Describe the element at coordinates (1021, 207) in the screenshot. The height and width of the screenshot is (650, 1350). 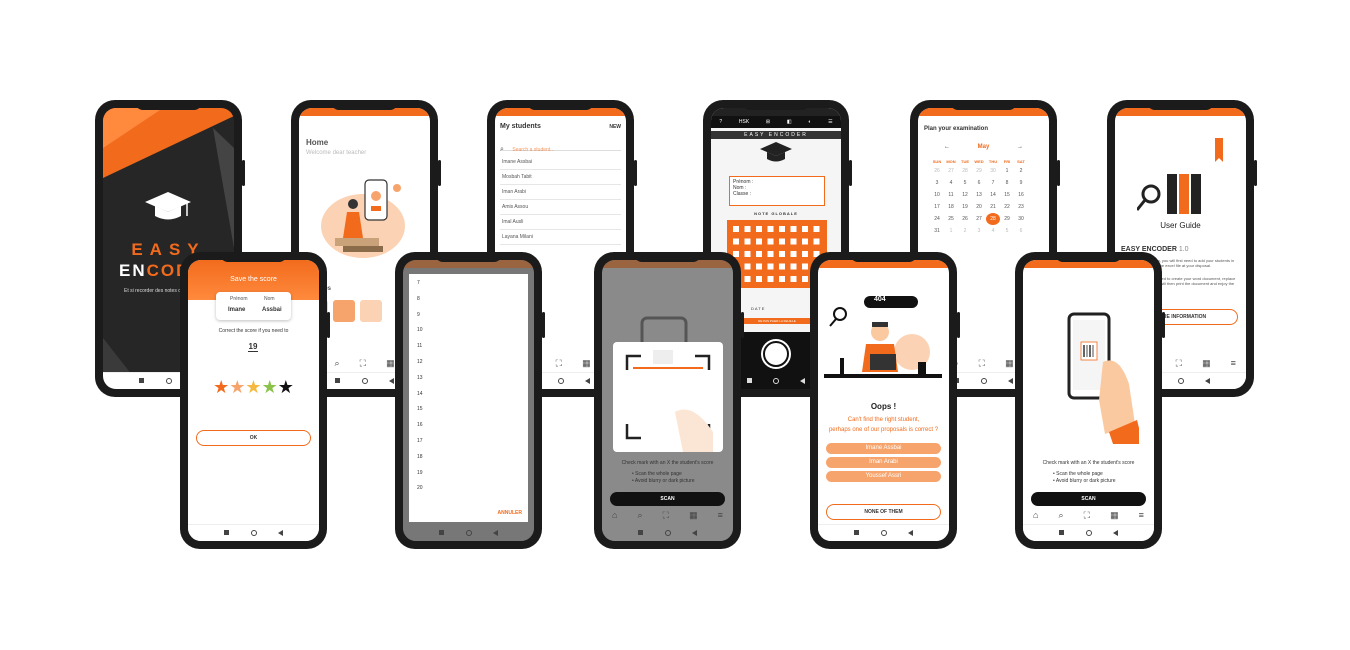
I see `calendar-day: 23` at that location.